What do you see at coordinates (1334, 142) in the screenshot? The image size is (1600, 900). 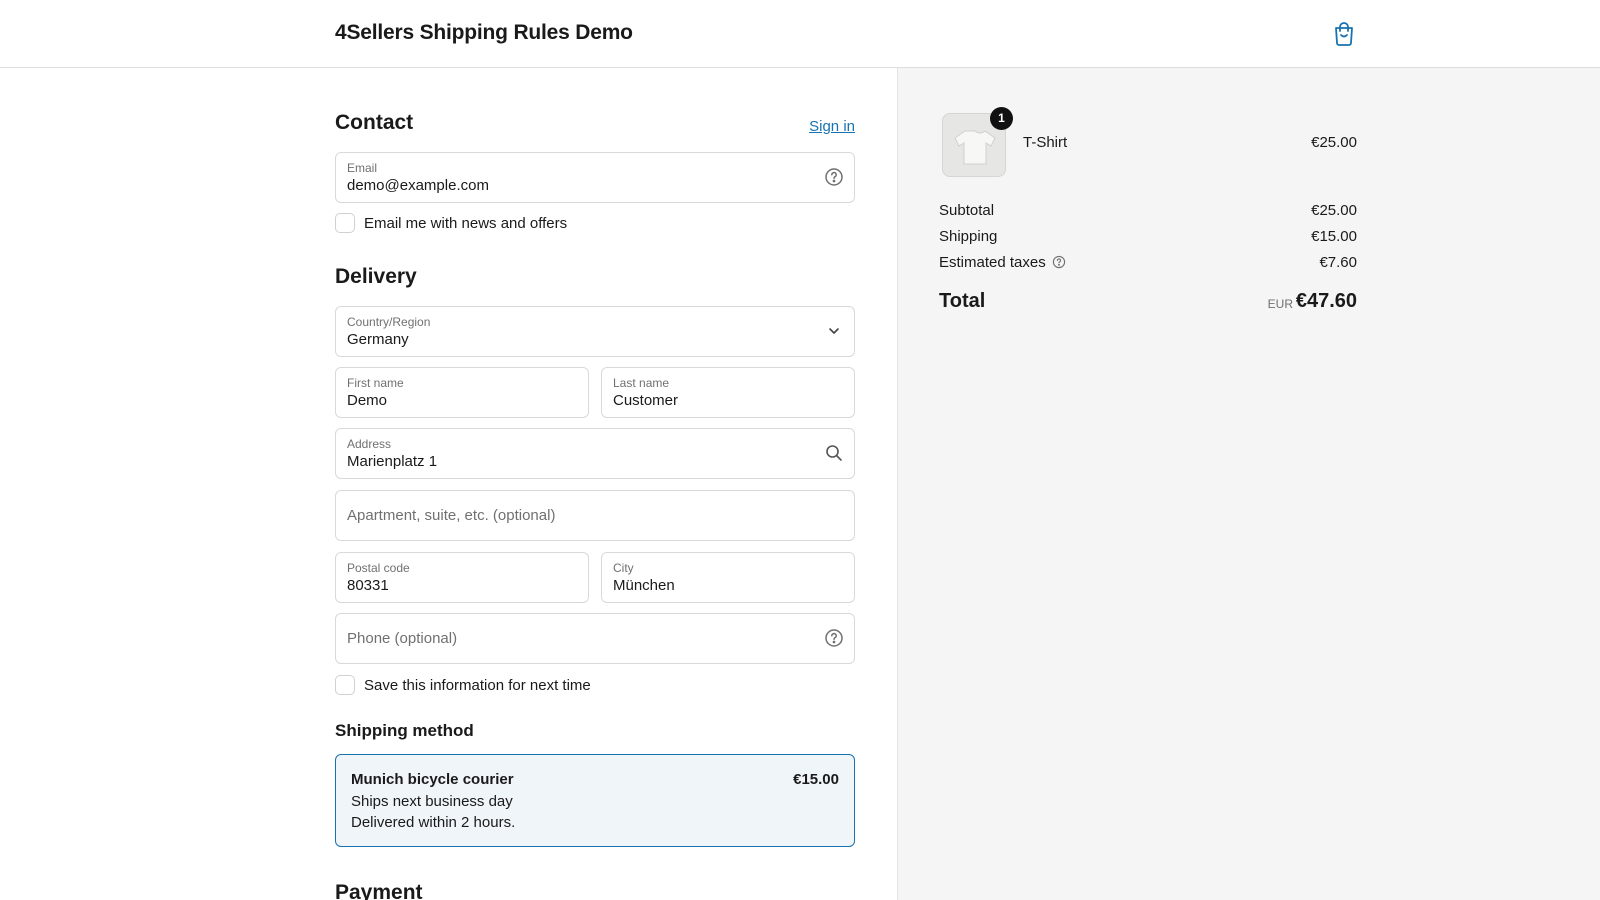 I see `item-price: €25.00` at bounding box center [1334, 142].